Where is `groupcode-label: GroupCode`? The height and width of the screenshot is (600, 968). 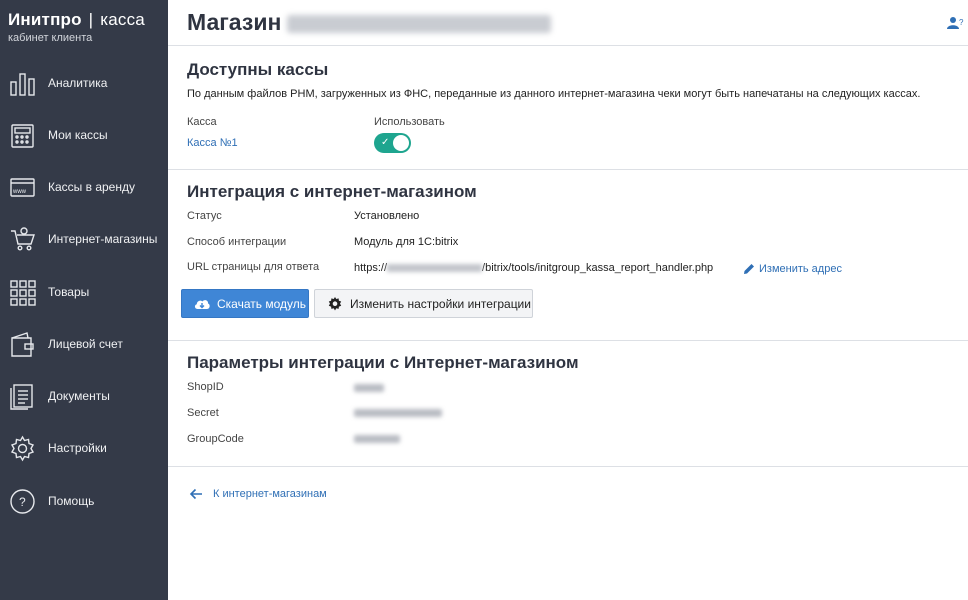 groupcode-label: GroupCode is located at coordinates (215, 439).